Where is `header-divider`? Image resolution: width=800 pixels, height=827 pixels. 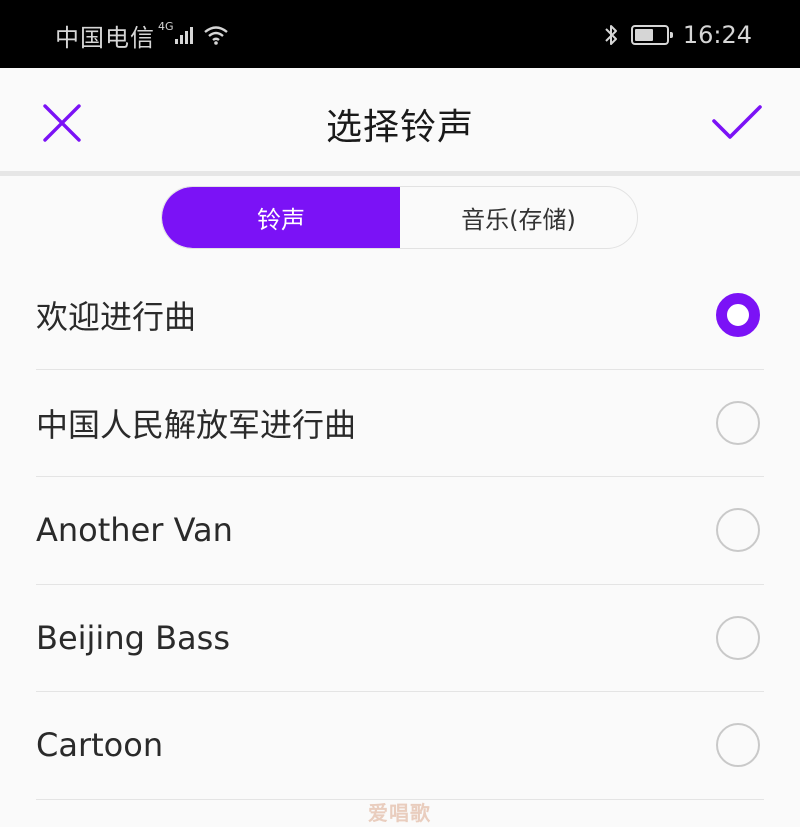 header-divider is located at coordinates (400, 173).